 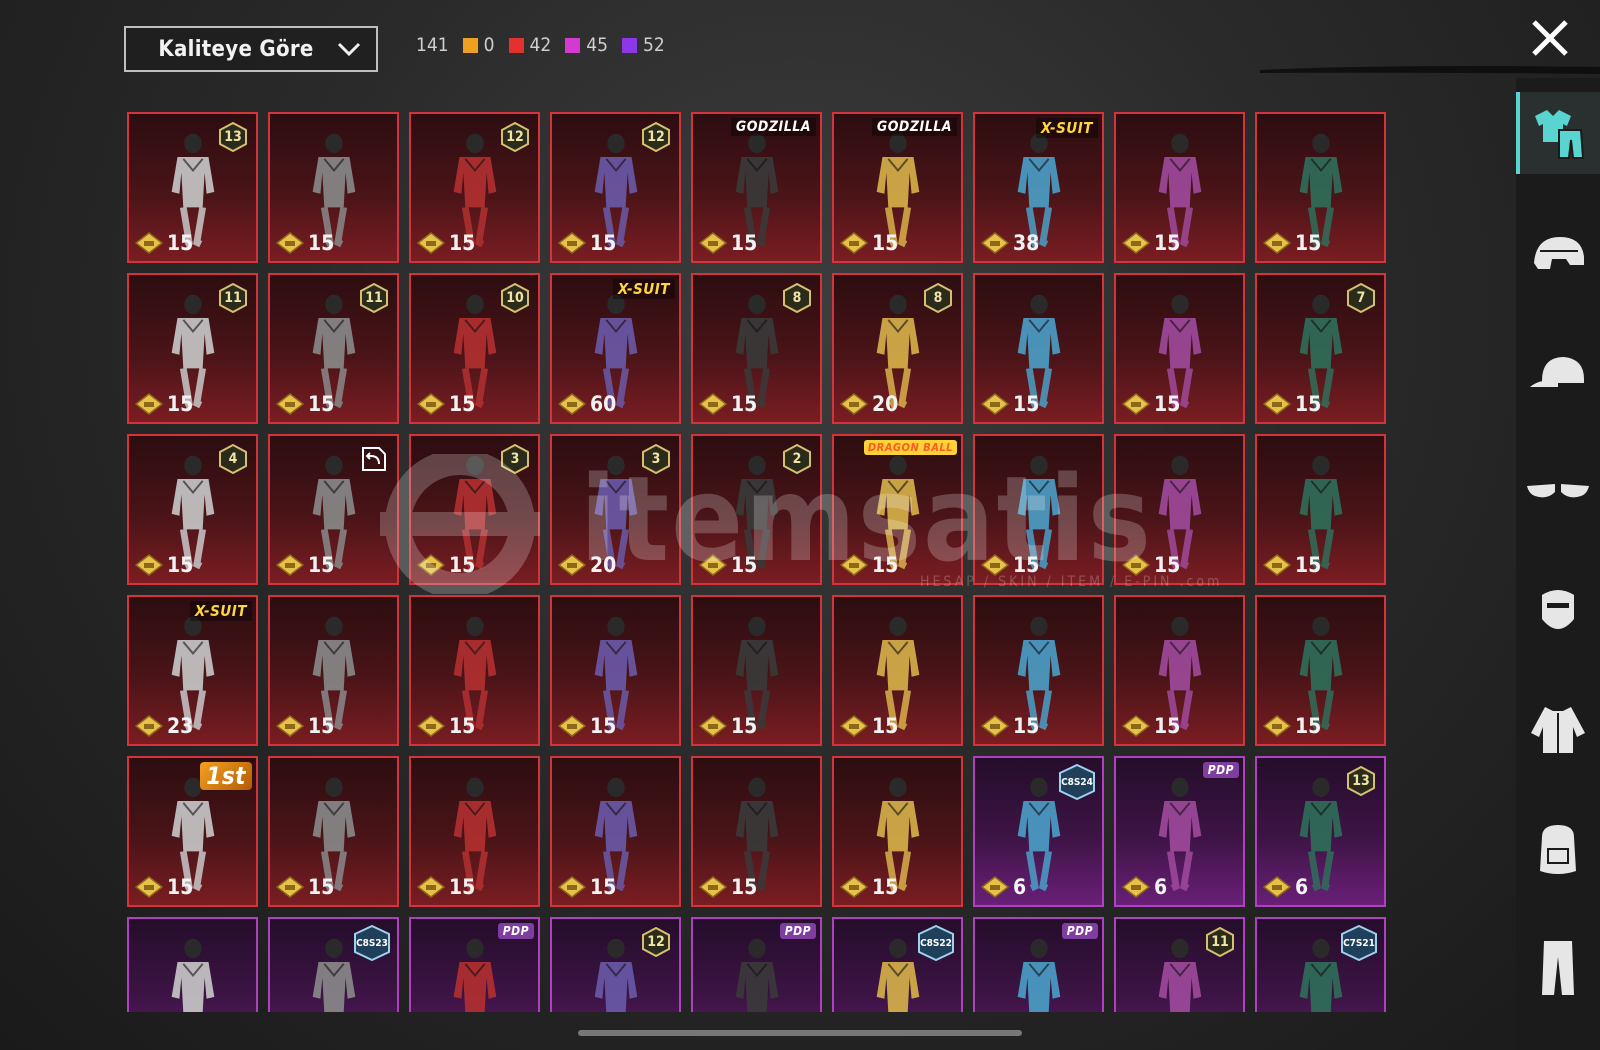 What do you see at coordinates (251, 49) in the screenshot?
I see `sort-dropdown: Kaliteye Göre` at bounding box center [251, 49].